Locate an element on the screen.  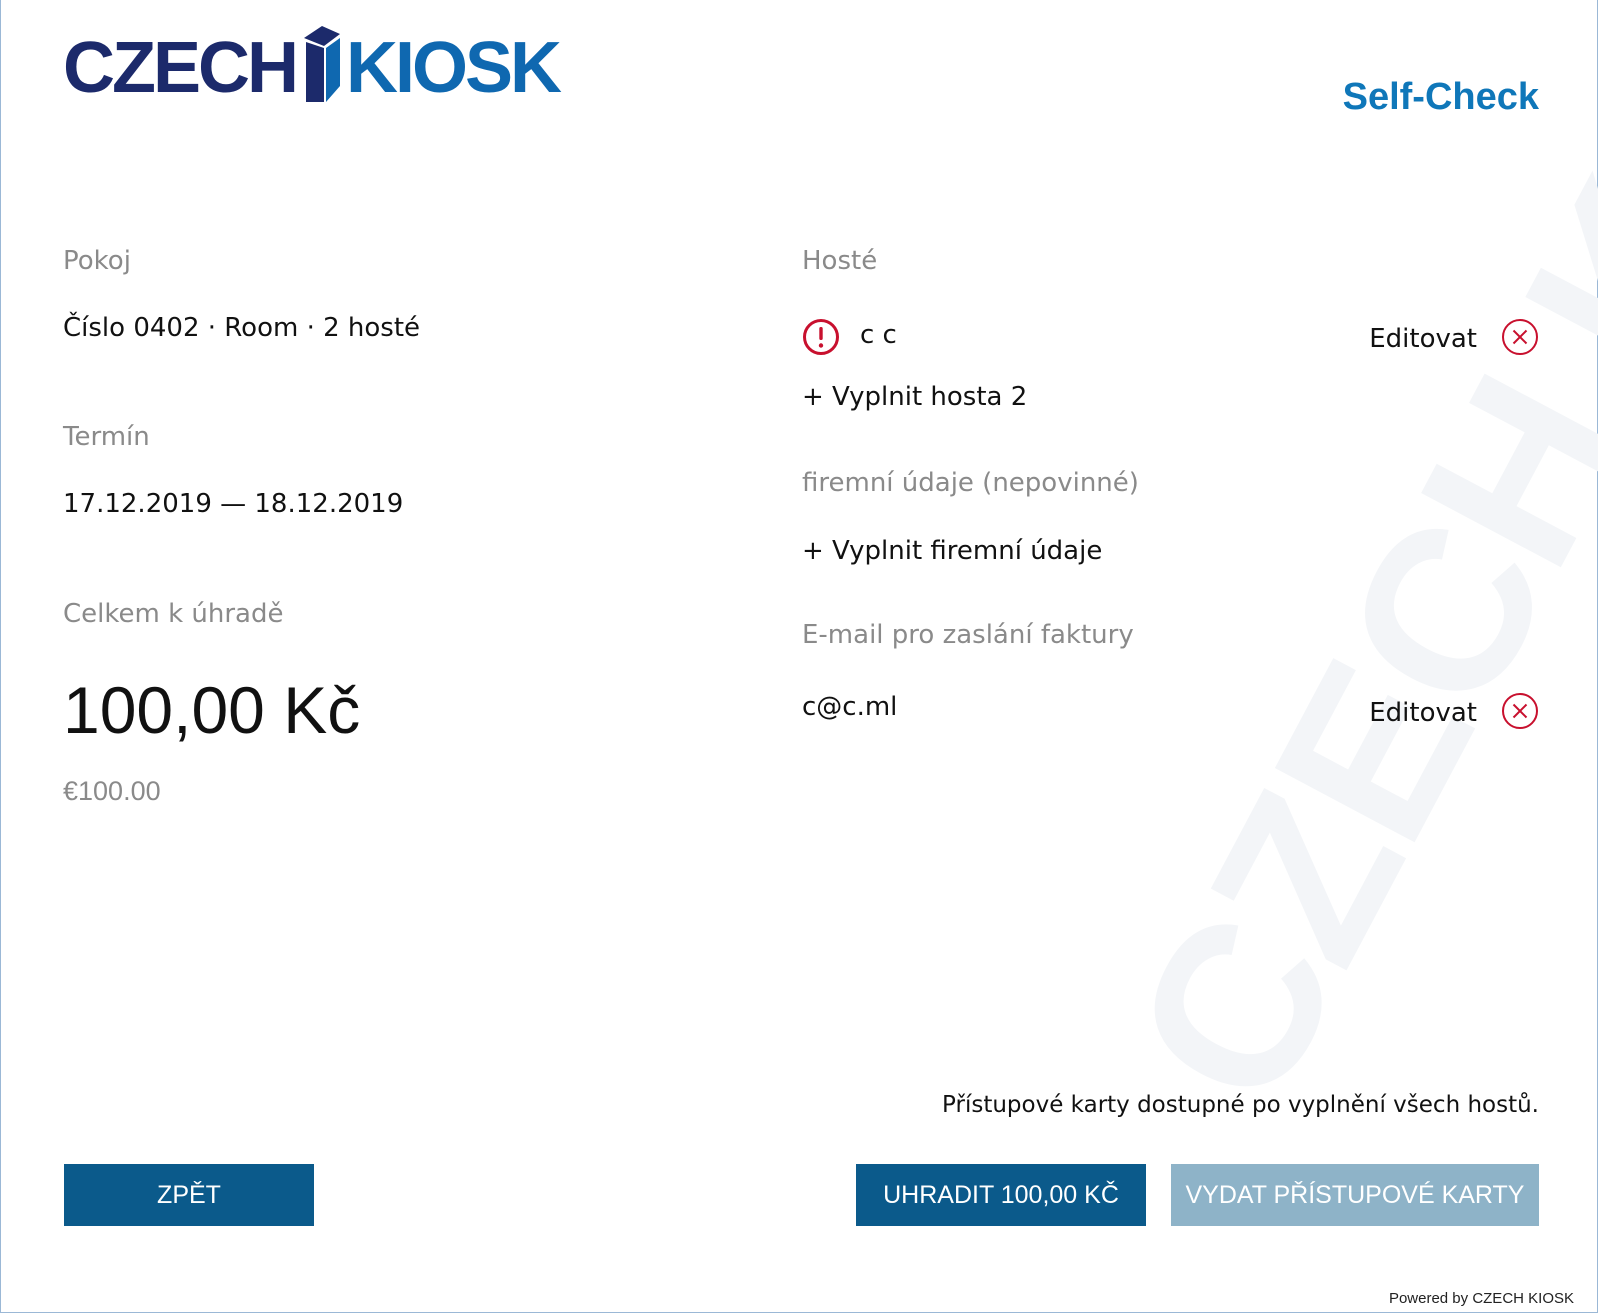
total-amount: 100,00 Kč is located at coordinates (212, 710).